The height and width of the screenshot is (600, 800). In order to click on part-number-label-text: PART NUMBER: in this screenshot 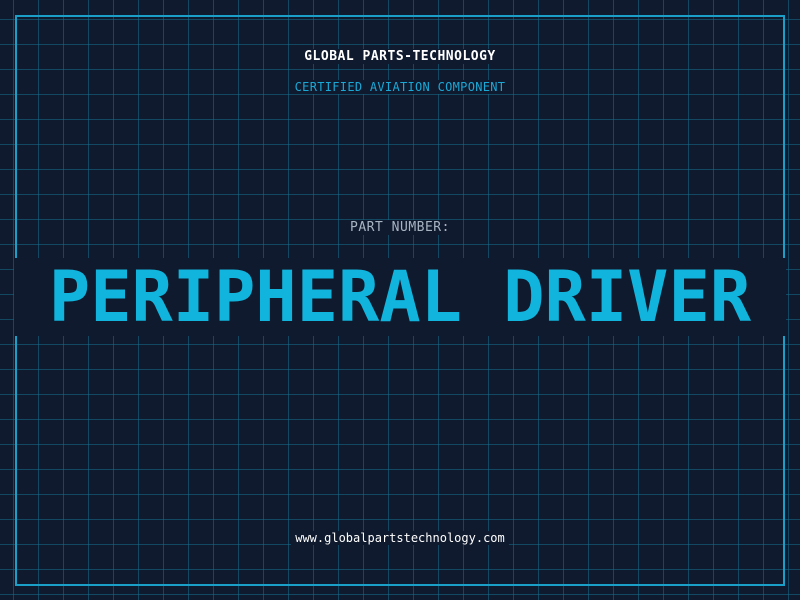, I will do `click(400, 227)`.